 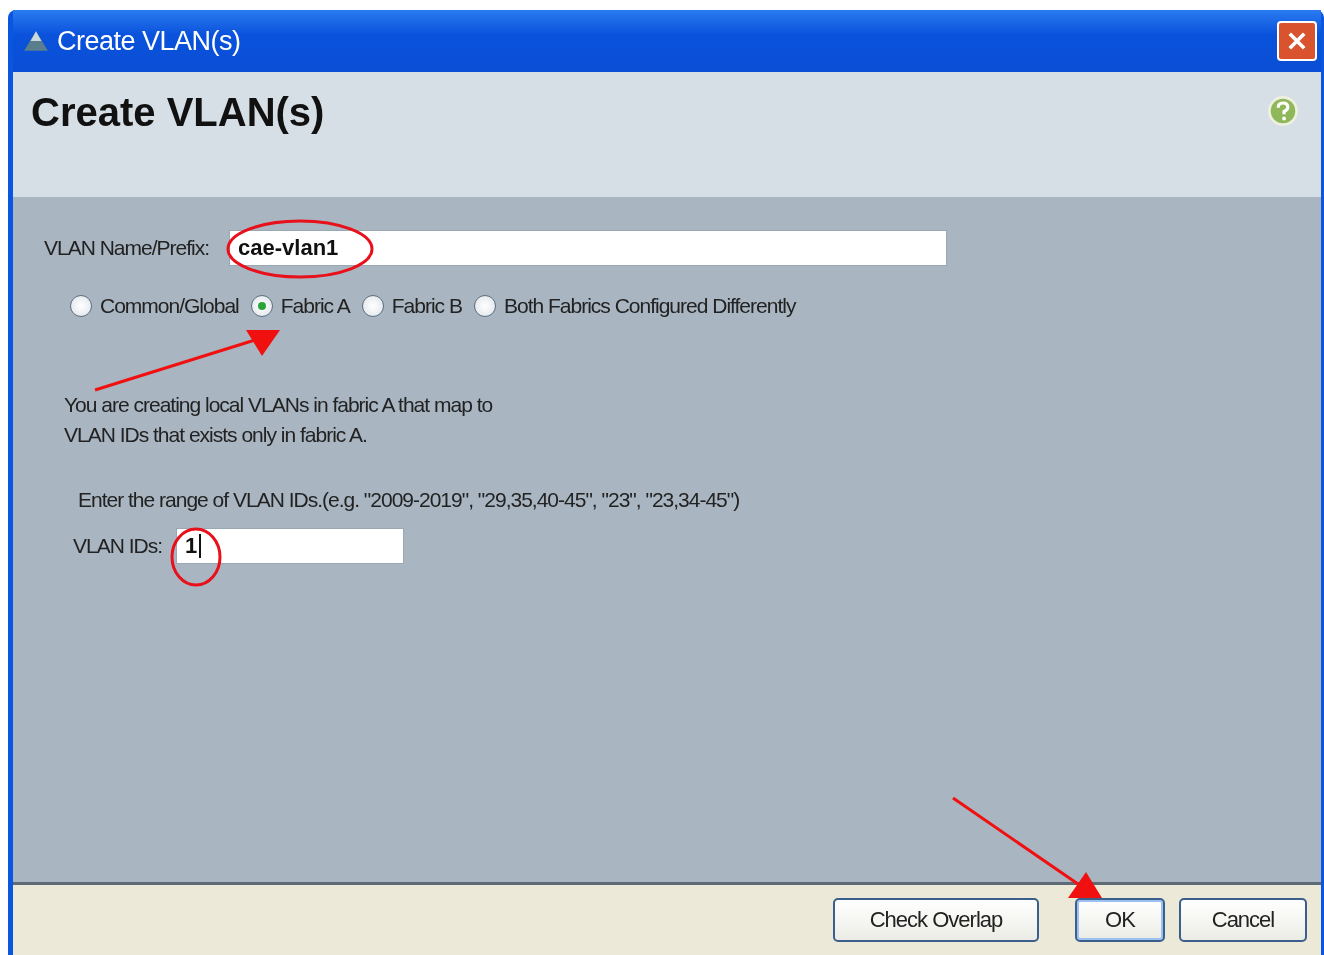 What do you see at coordinates (411, 306) in the screenshot?
I see `radio-option: Fabric B` at bounding box center [411, 306].